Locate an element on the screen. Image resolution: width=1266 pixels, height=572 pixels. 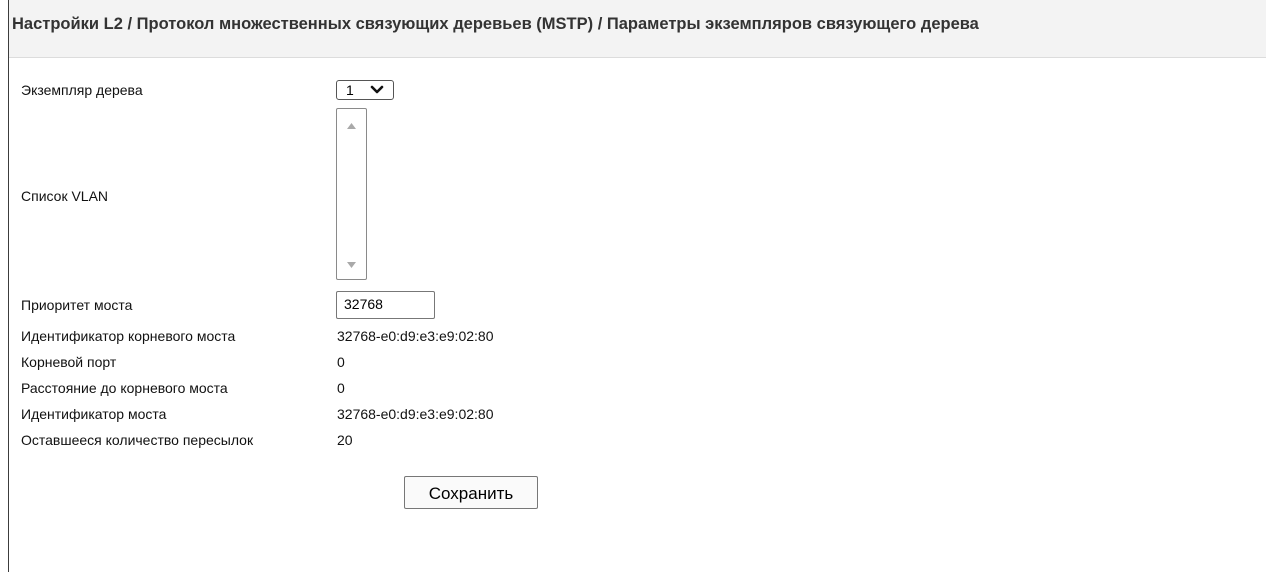
bridge-priority-input: 32768 is located at coordinates (385, 305).